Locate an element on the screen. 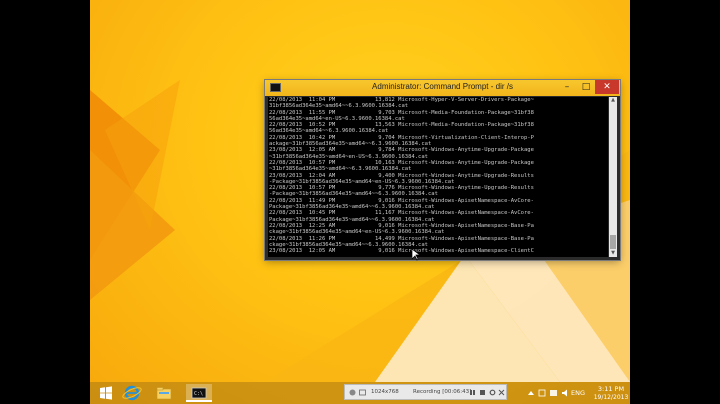 This screenshot has height=404, width=720. screen-recorder-bar: 1024x768 Recording [00:06:43] is located at coordinates (425, 392).